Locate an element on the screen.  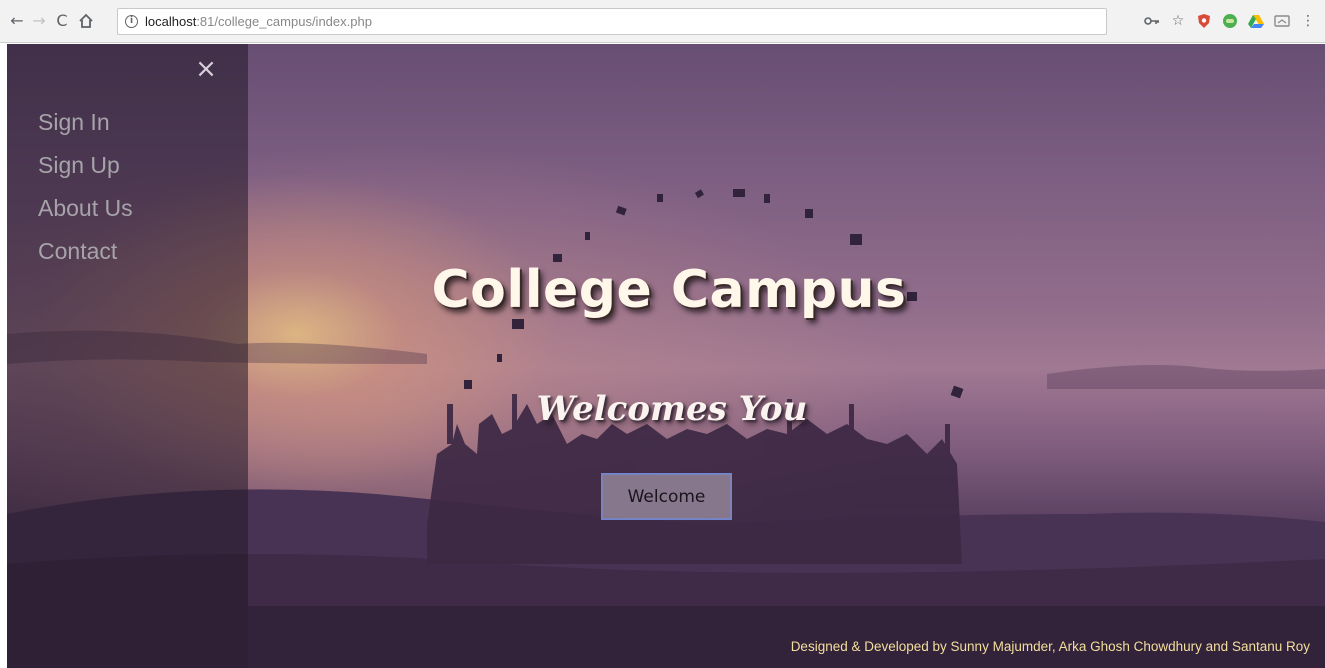
url-text: localhost:81/college_campus/index.php is located at coordinates (258, 21).